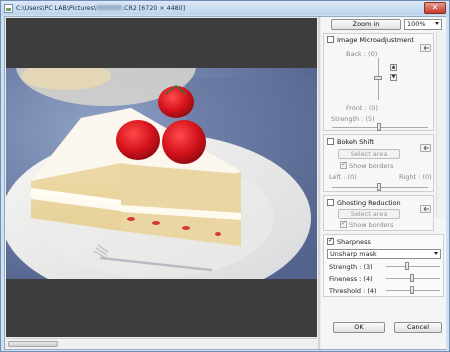 The height and width of the screenshot is (352, 450). What do you see at coordinates (154, 8) in the screenshot?
I see `window-title-suffix: .CR2 [6720 × 4480]` at bounding box center [154, 8].